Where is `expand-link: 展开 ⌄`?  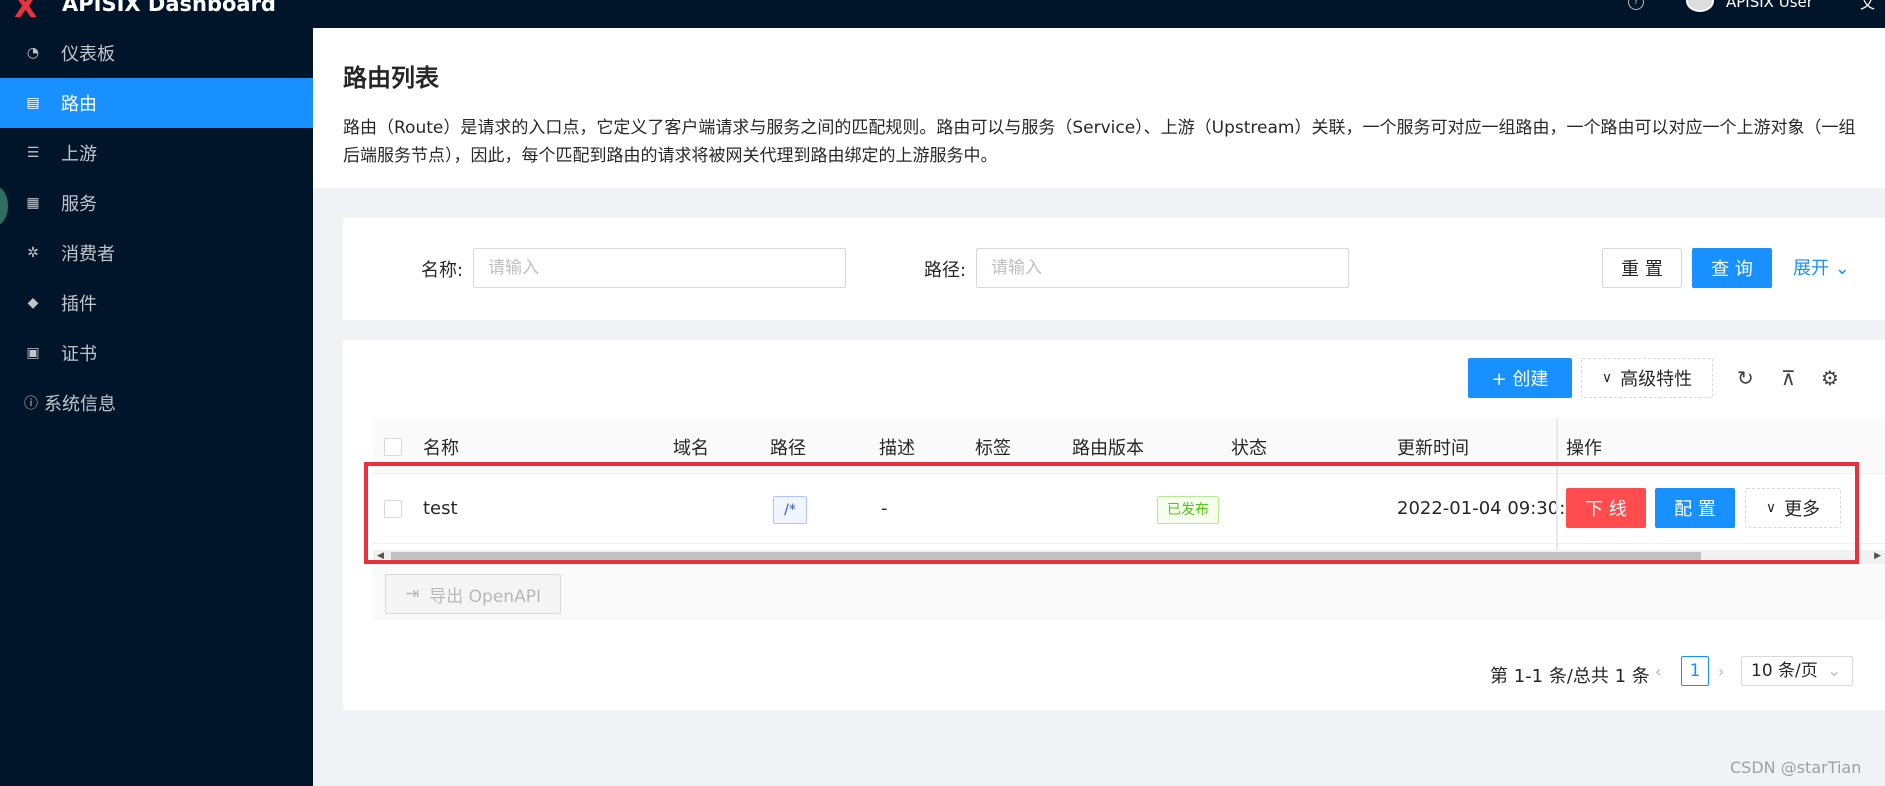 expand-link: 展开 ⌄ is located at coordinates (1821, 267).